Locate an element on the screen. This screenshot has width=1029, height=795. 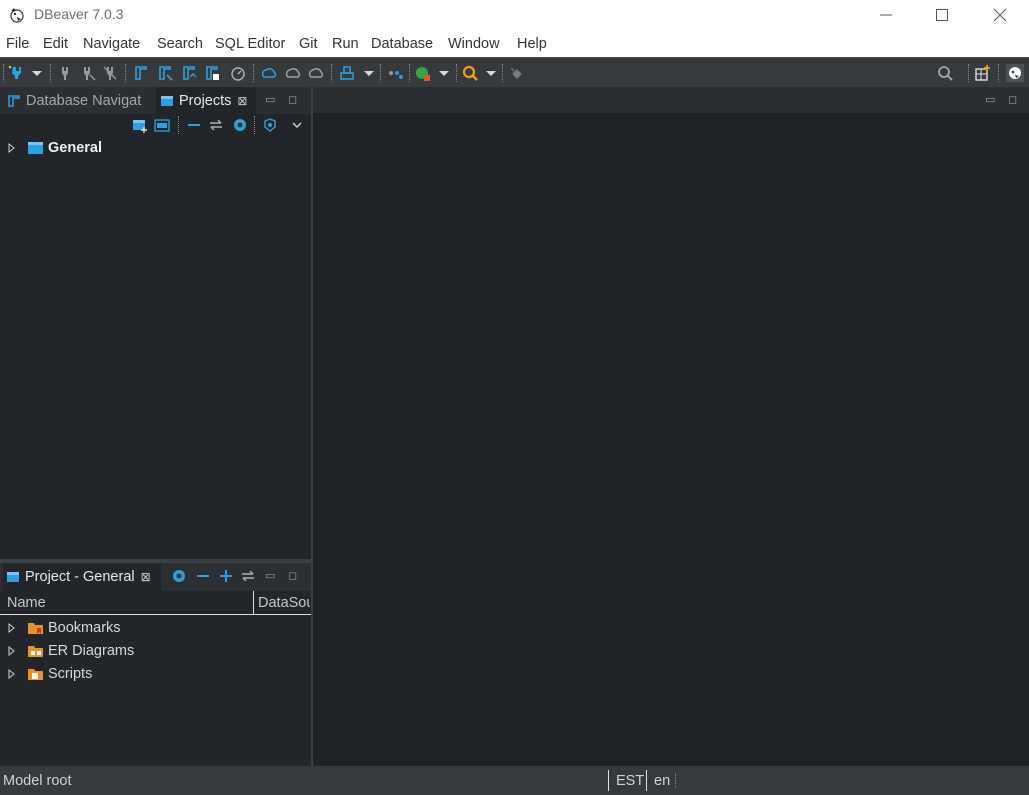
dbeaver-perspective-icon is located at coordinates (1015, 73).